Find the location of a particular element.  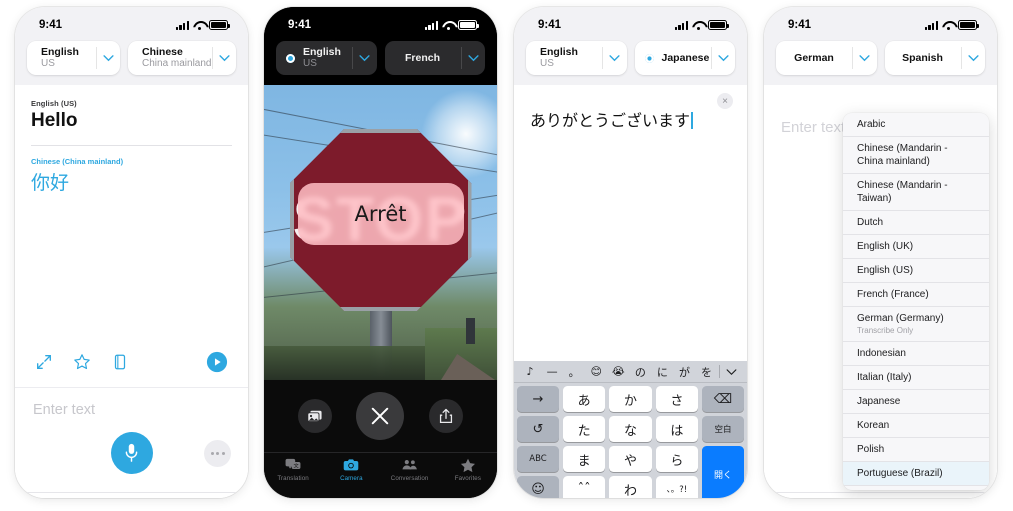

favorite-star-icon is located at coordinates (82, 362).